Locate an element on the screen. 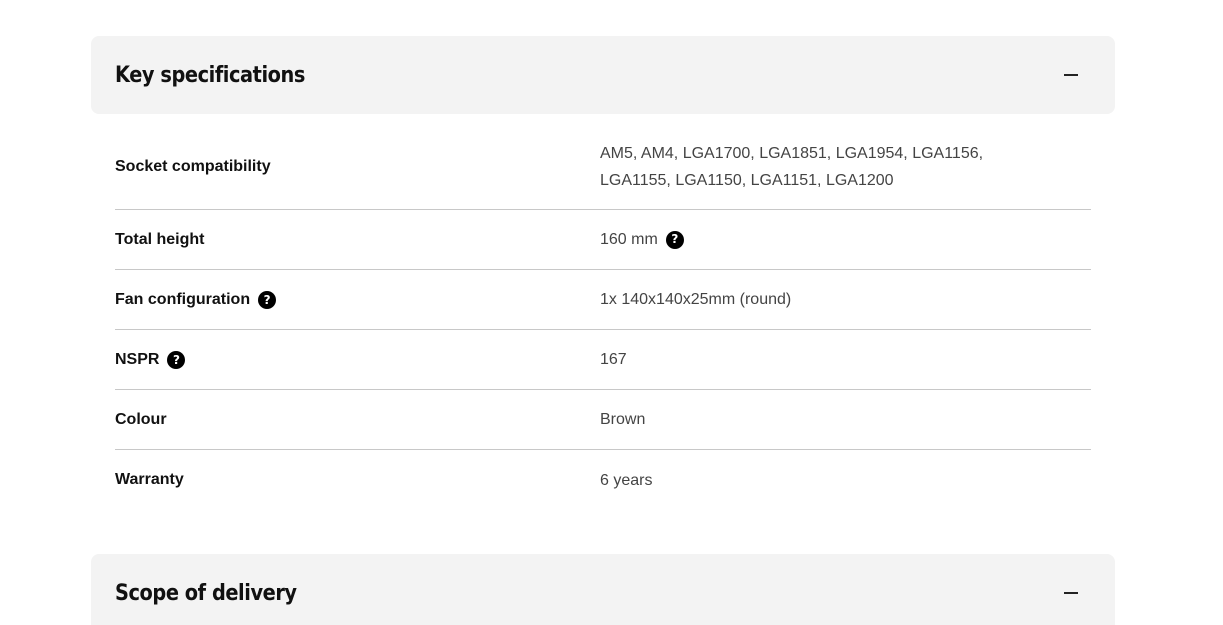  spec-row-warranty: Warranty 6 years is located at coordinates (603, 480).